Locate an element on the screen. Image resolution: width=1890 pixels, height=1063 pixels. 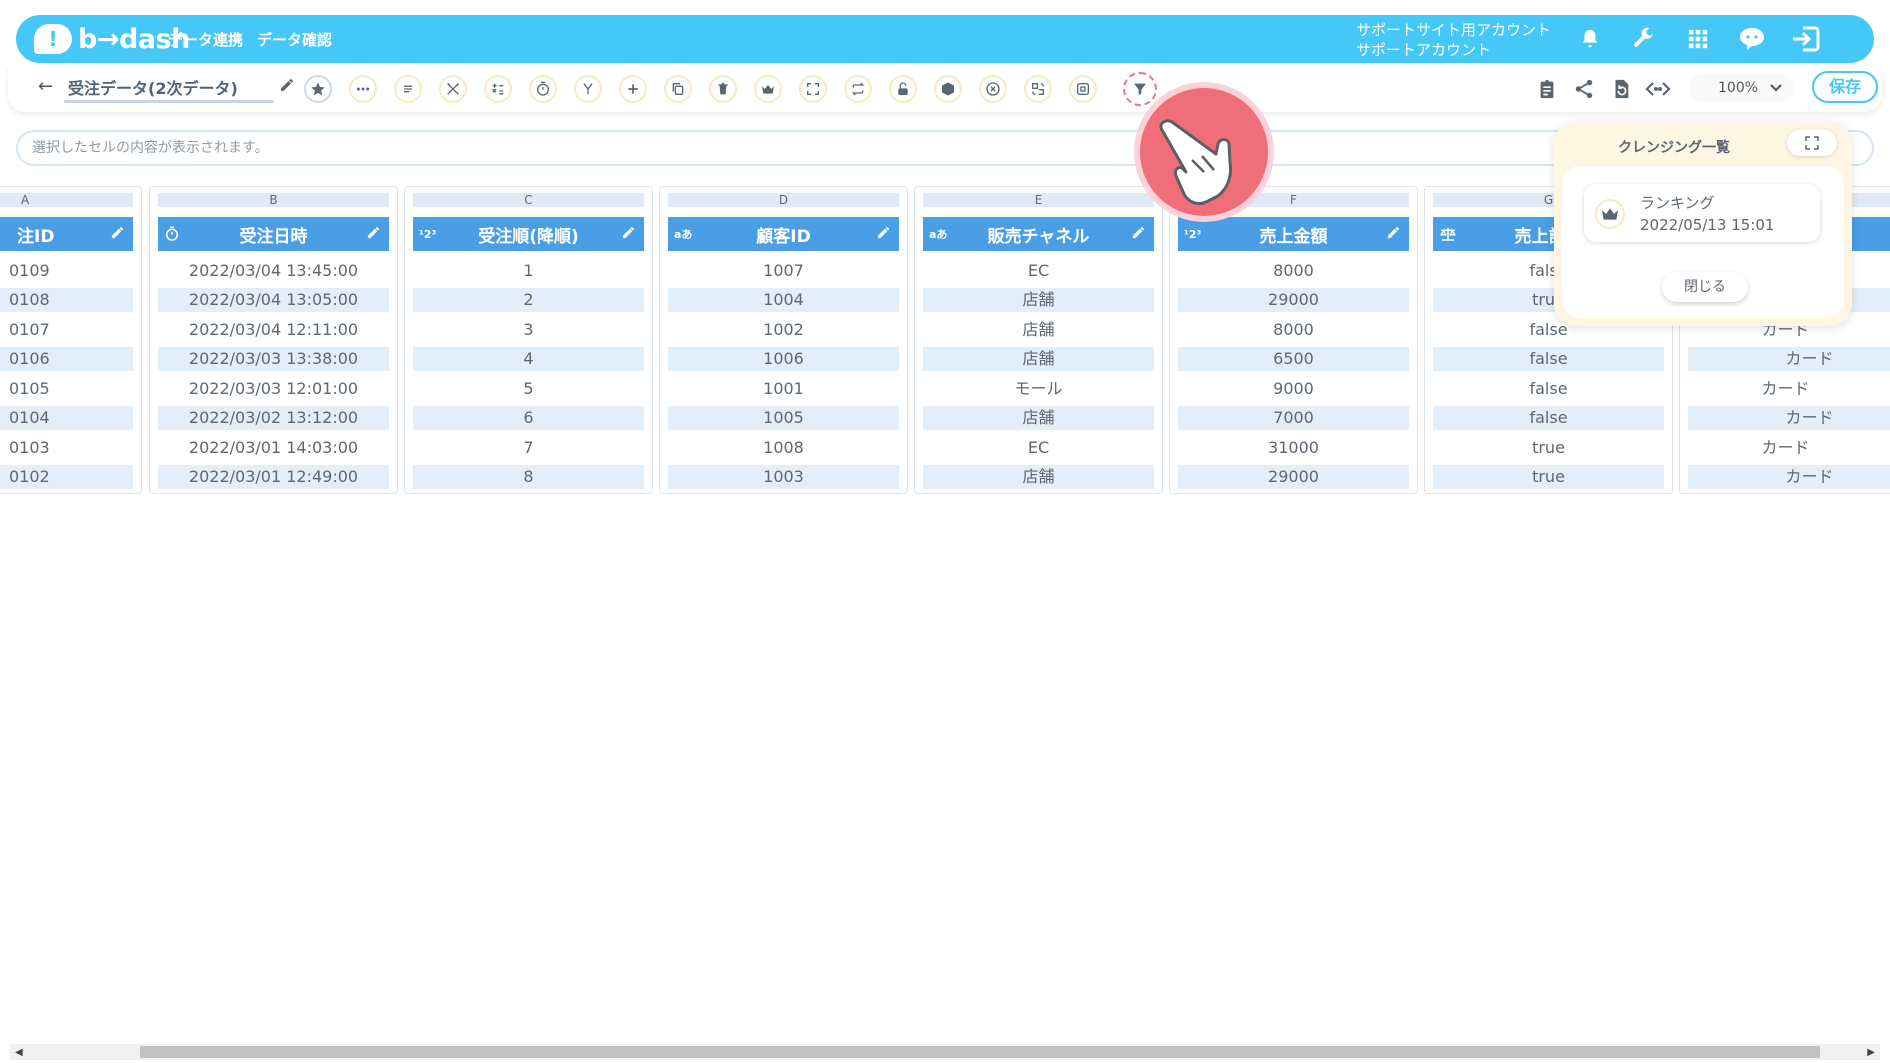
column-header: 受注日時 is located at coordinates (273, 234).